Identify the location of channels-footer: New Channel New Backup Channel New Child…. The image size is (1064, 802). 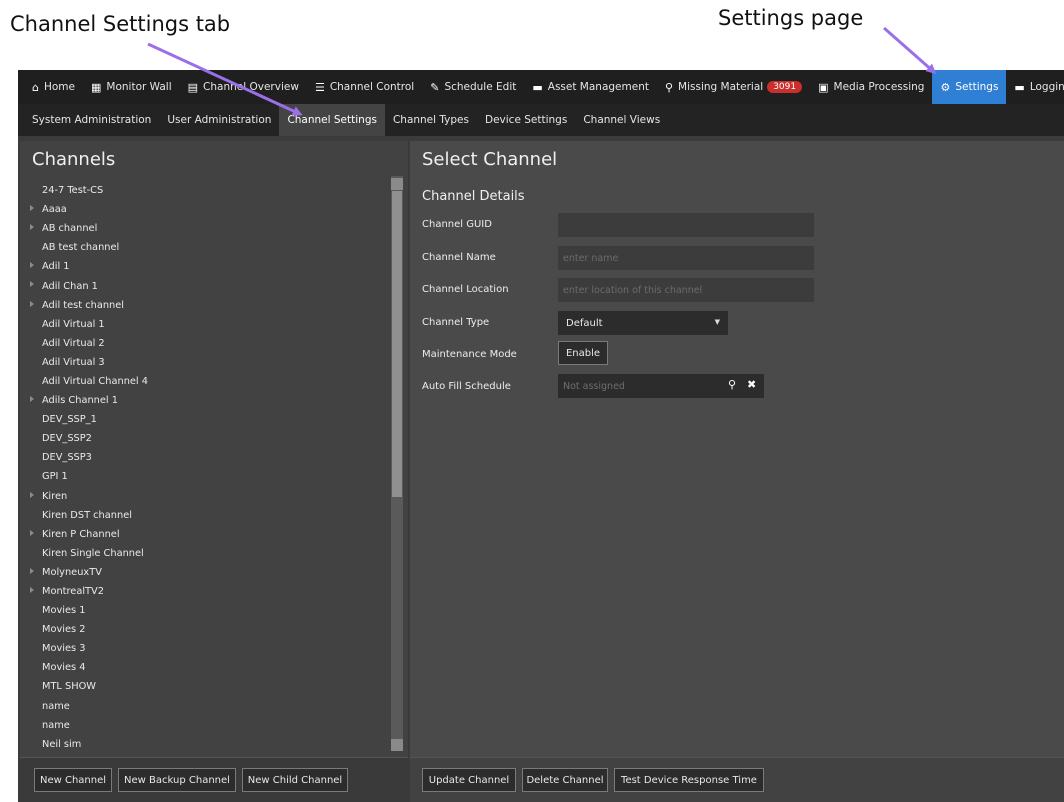
(214, 779).